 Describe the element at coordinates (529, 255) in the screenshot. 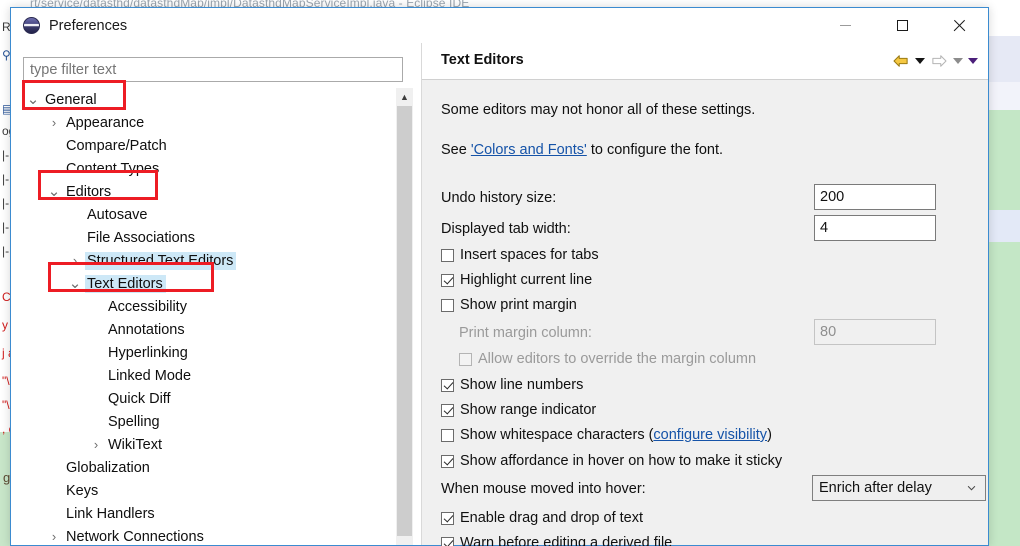

I see `checkbox-label: Insert spaces for tabs` at that location.